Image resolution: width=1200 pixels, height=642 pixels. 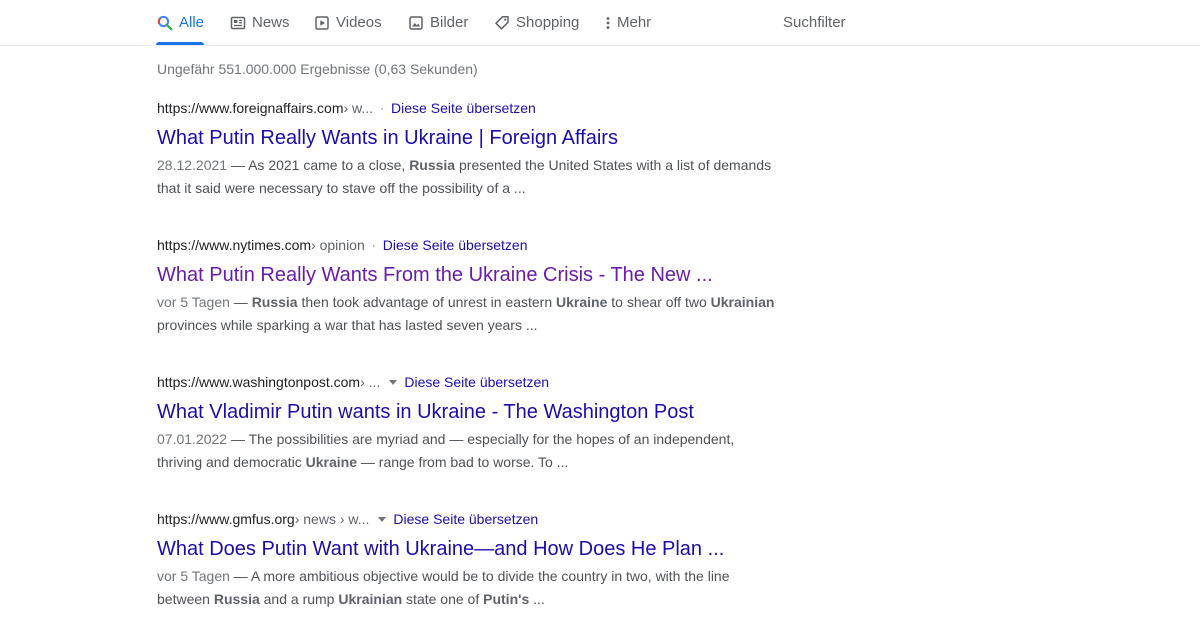 What do you see at coordinates (226, 519) in the screenshot?
I see `result-url: https://www.gmfus.org` at bounding box center [226, 519].